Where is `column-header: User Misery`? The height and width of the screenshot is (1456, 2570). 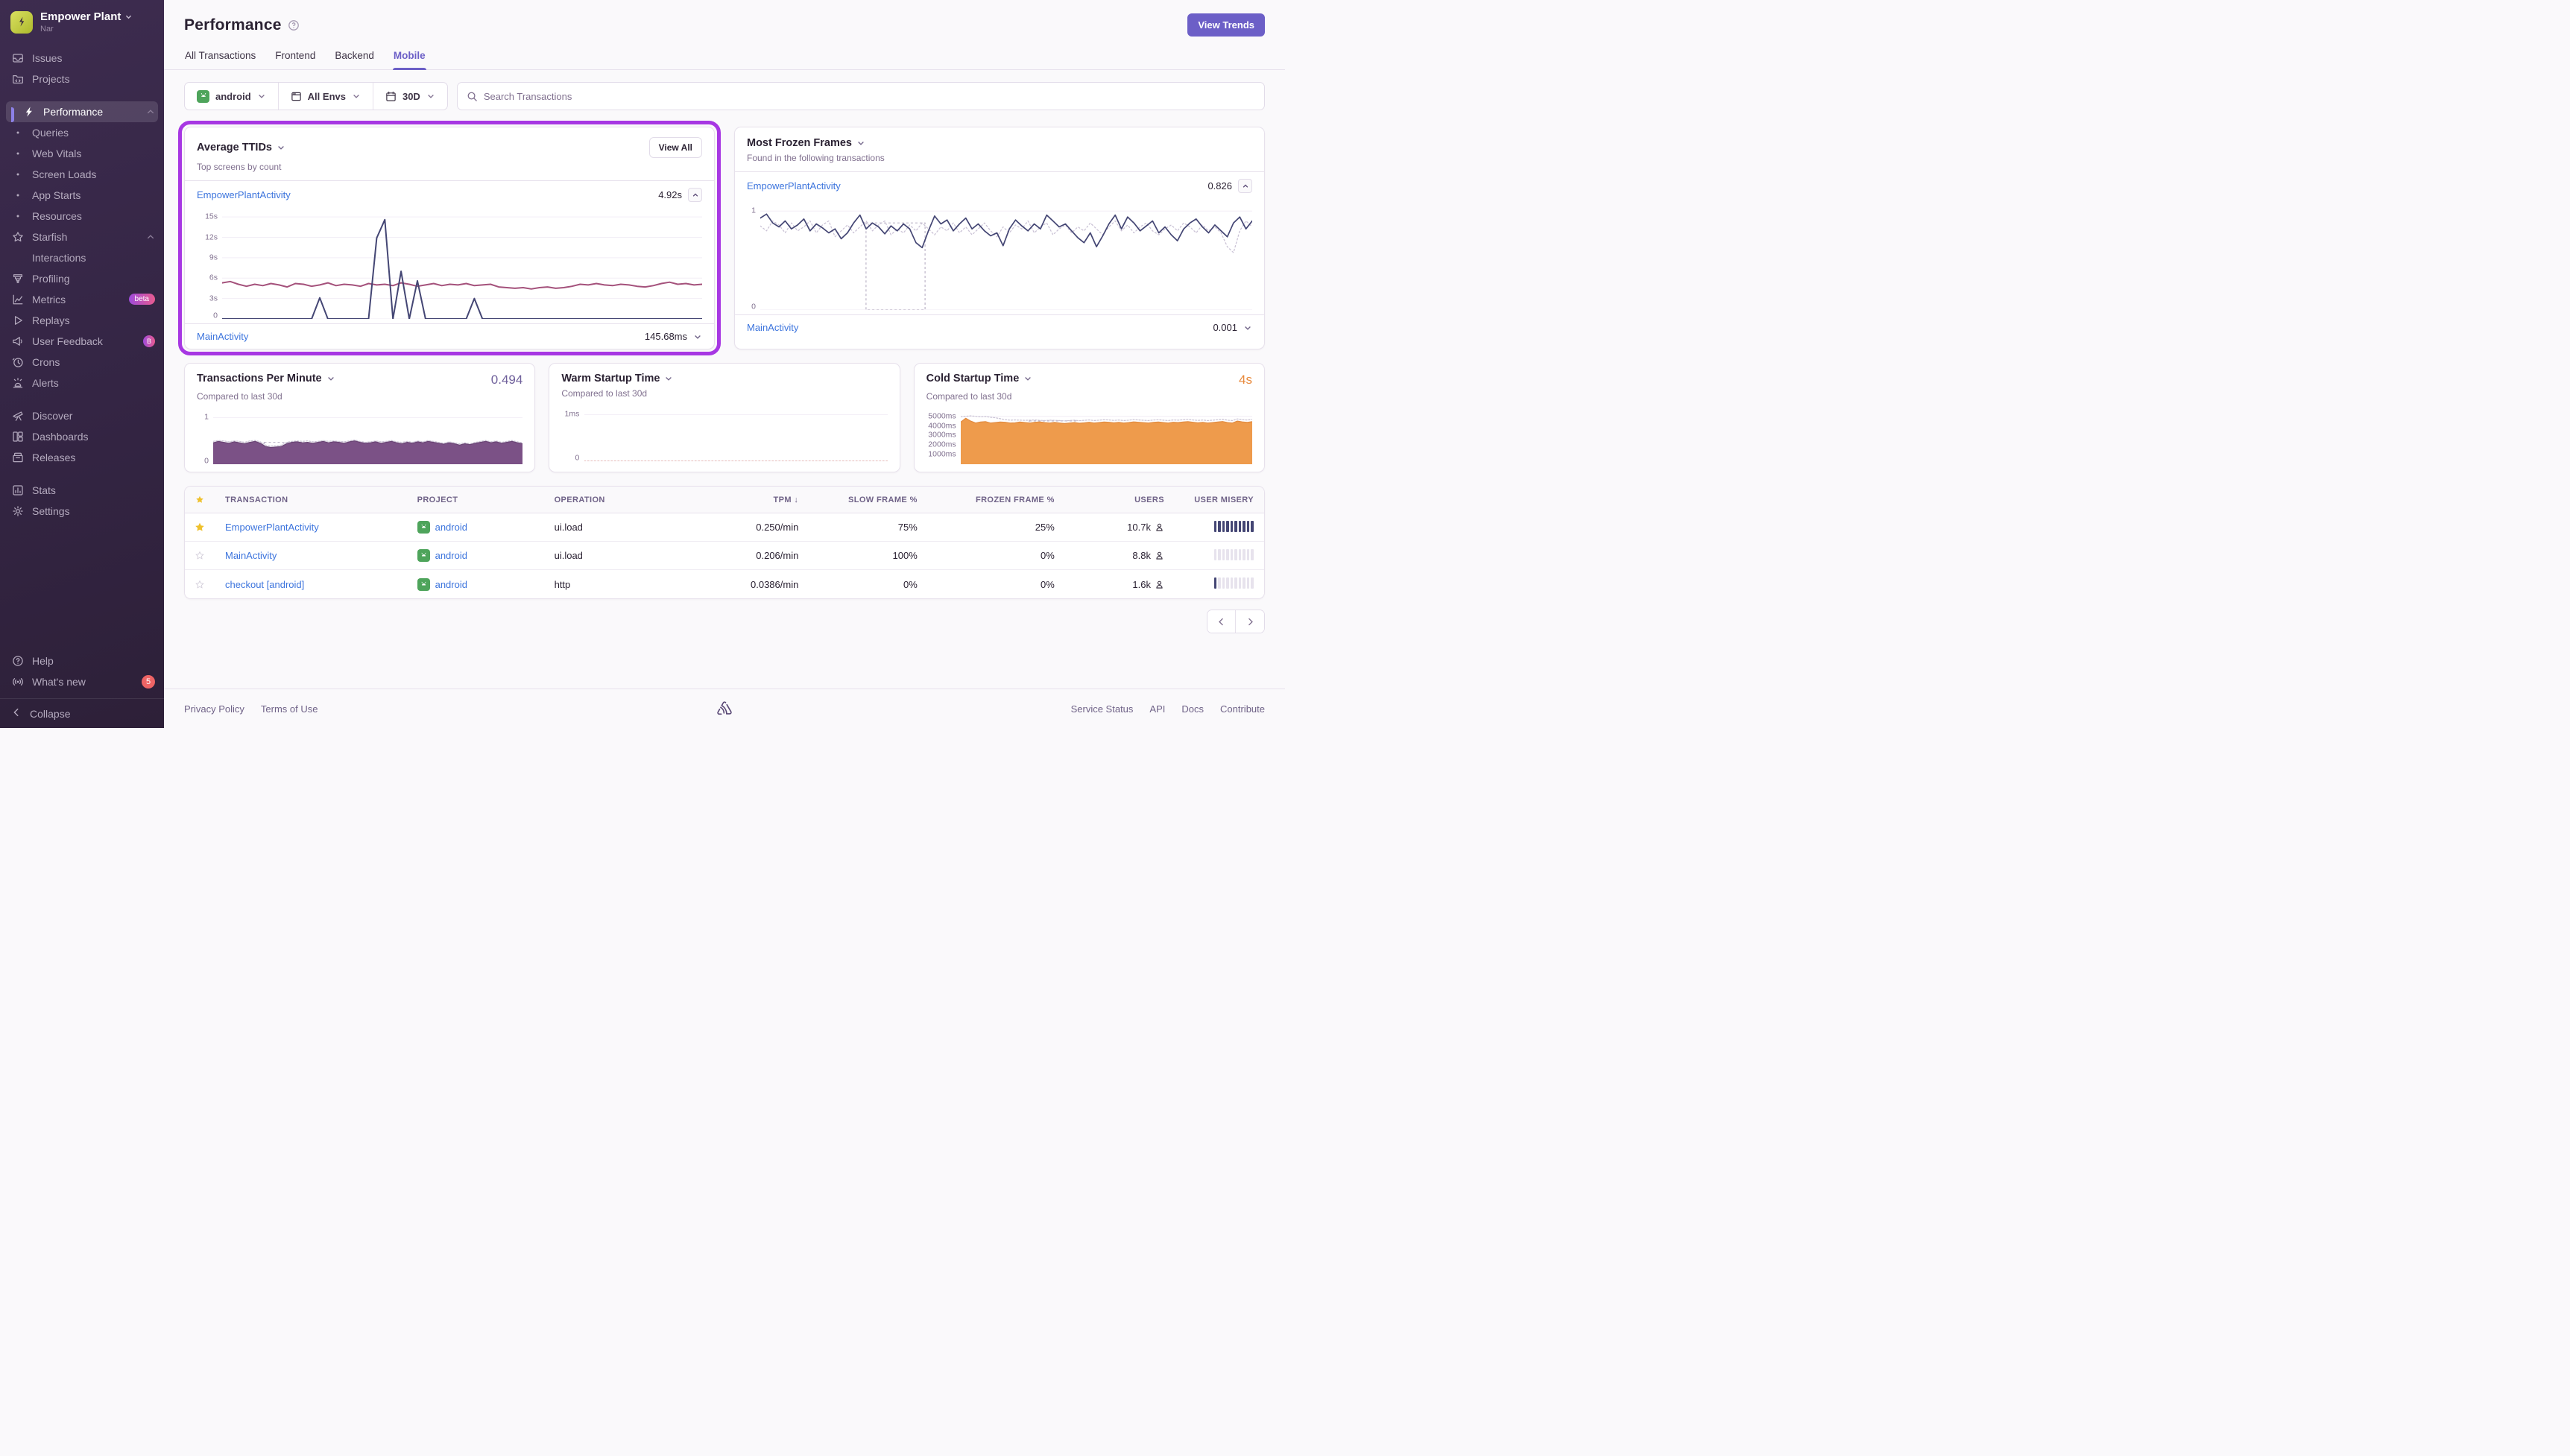 column-header: User Misery is located at coordinates (1219, 500).